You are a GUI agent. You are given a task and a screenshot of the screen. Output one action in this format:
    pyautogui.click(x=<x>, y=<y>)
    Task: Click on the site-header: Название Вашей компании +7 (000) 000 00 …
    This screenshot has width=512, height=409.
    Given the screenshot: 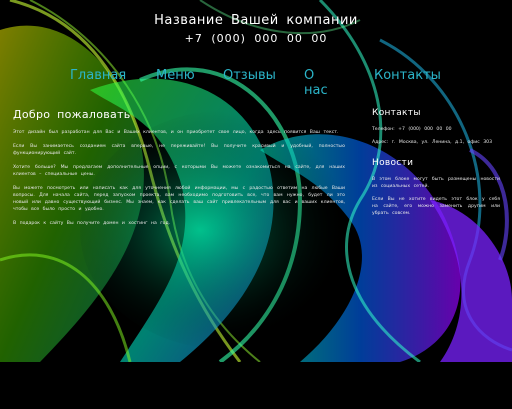 What is the action you would take?
    pyautogui.click(x=256, y=29)
    